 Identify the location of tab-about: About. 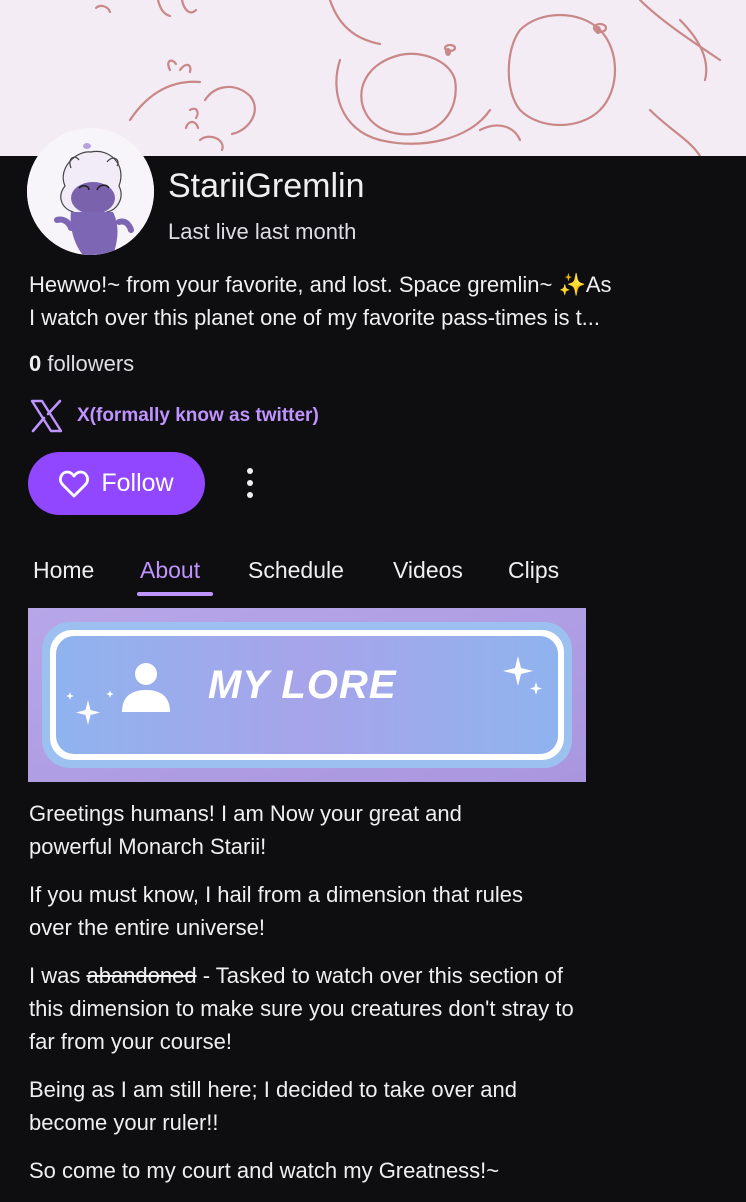
(170, 570).